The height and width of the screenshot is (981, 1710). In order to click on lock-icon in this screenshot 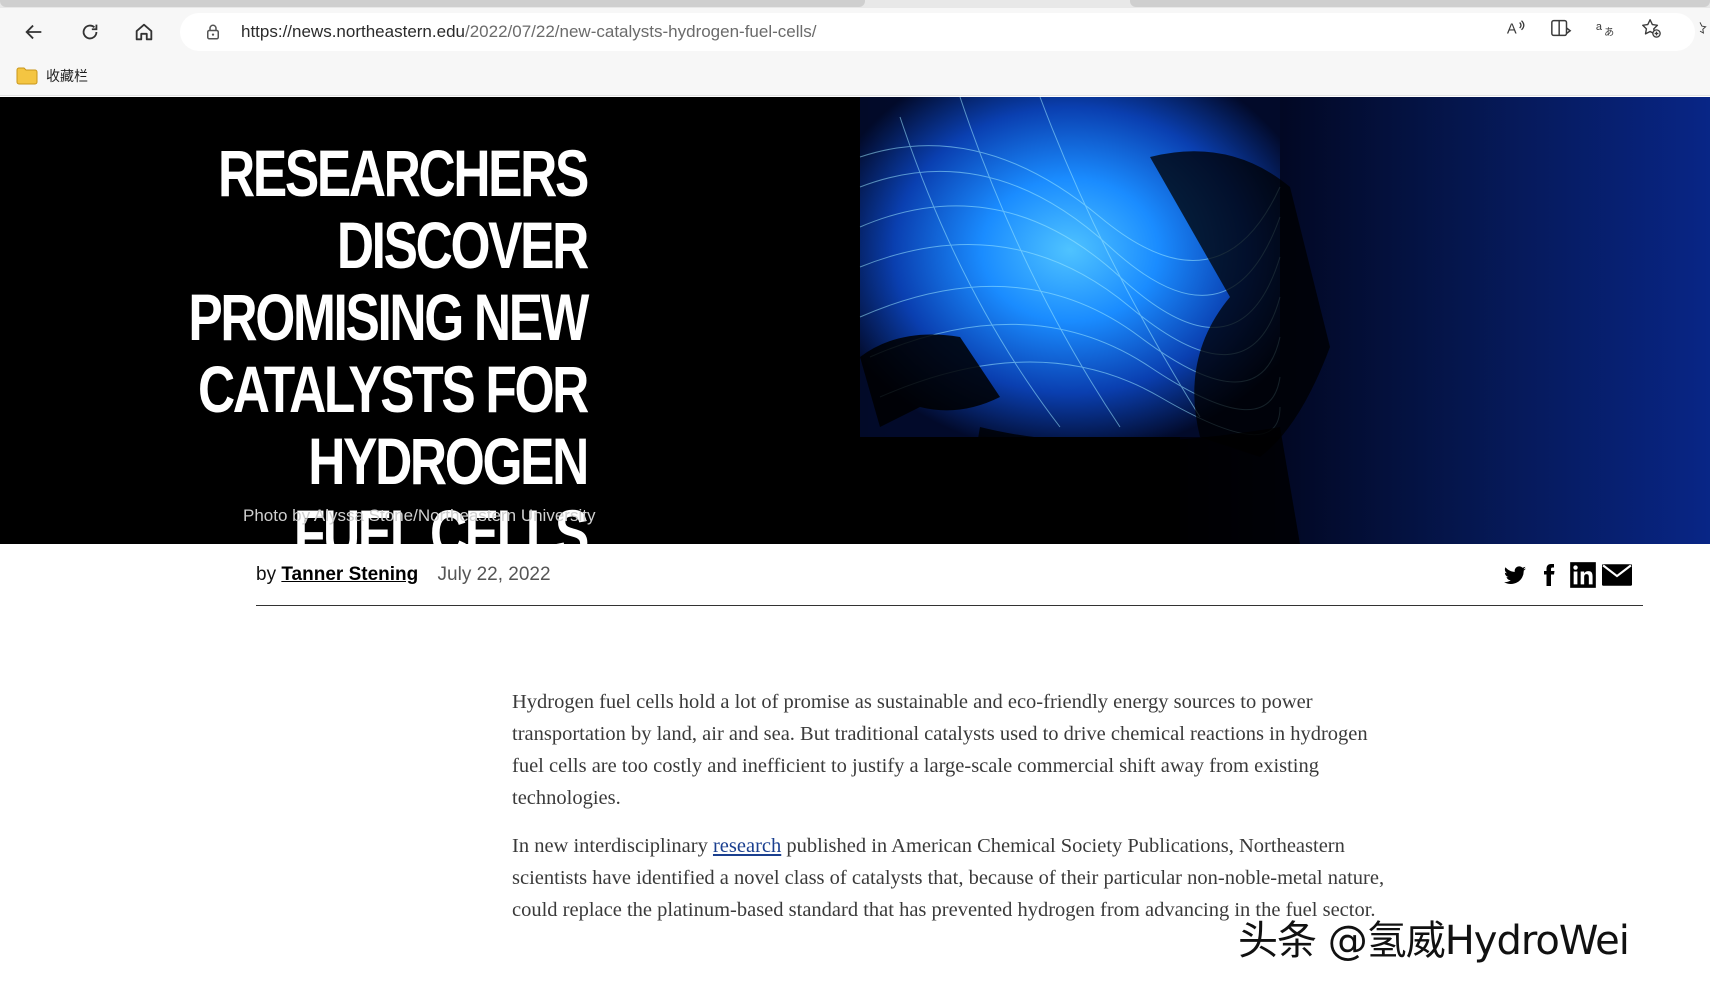, I will do `click(213, 32)`.